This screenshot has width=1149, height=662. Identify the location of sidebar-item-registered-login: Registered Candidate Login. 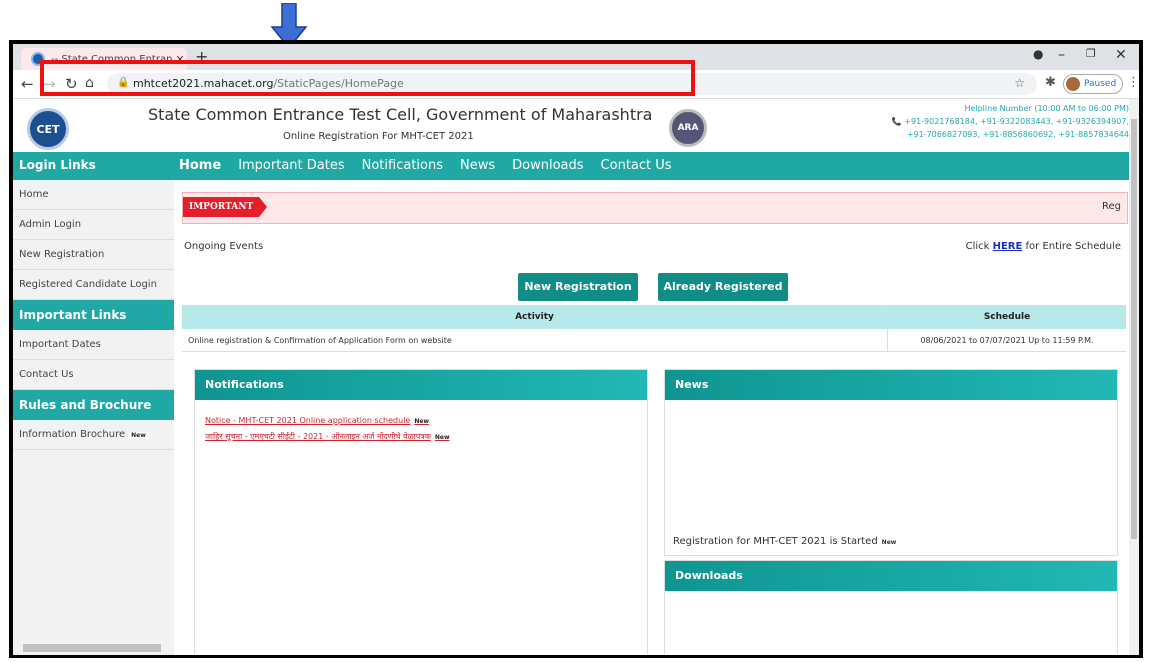
(93, 285).